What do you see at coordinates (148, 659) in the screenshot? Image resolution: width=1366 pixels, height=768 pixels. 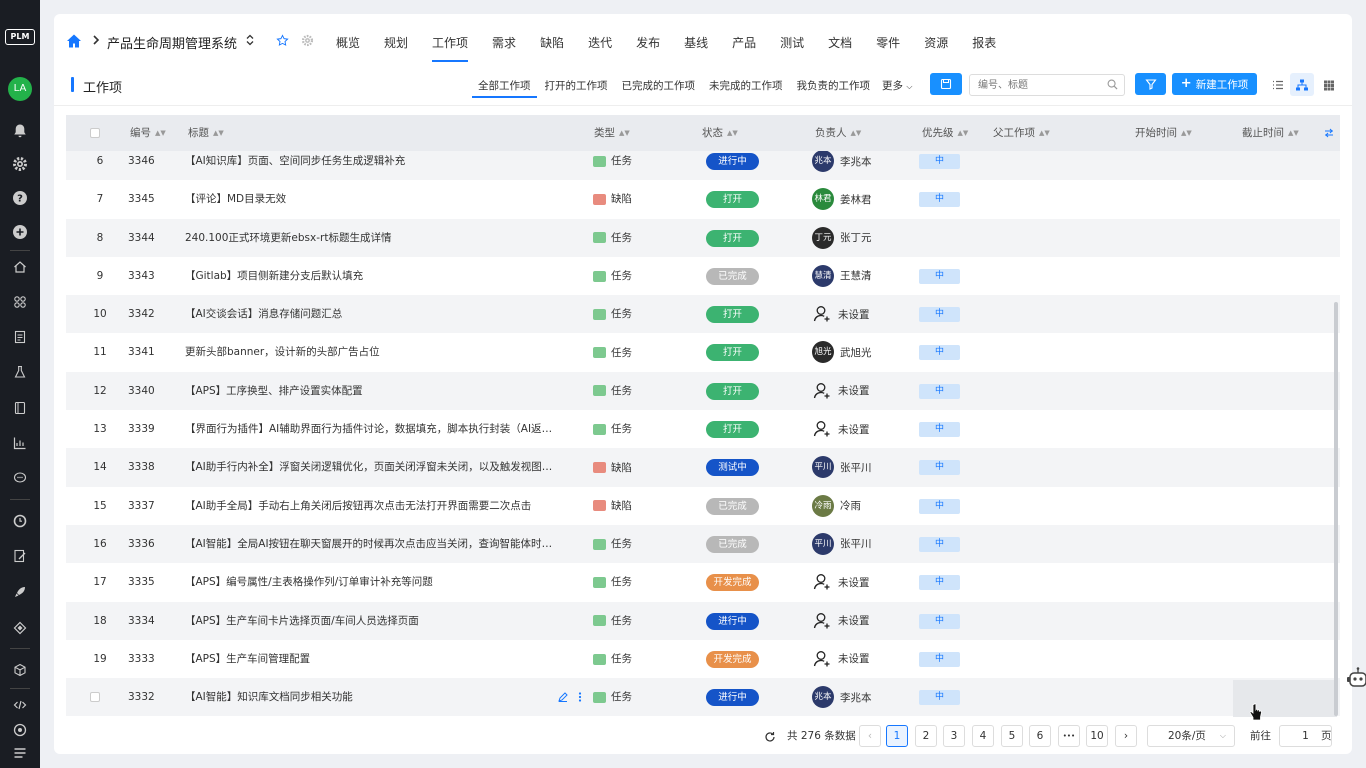 I see `workitem-id: 3333` at bounding box center [148, 659].